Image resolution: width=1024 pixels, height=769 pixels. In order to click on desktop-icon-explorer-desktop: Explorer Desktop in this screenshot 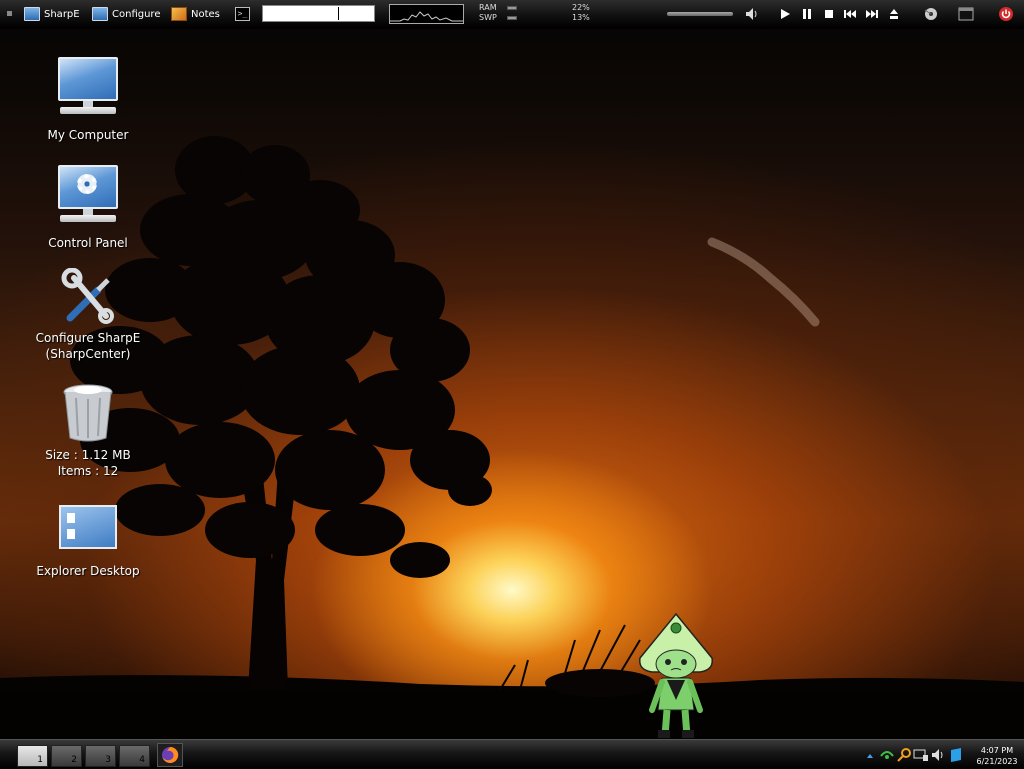, I will do `click(88, 542)`.